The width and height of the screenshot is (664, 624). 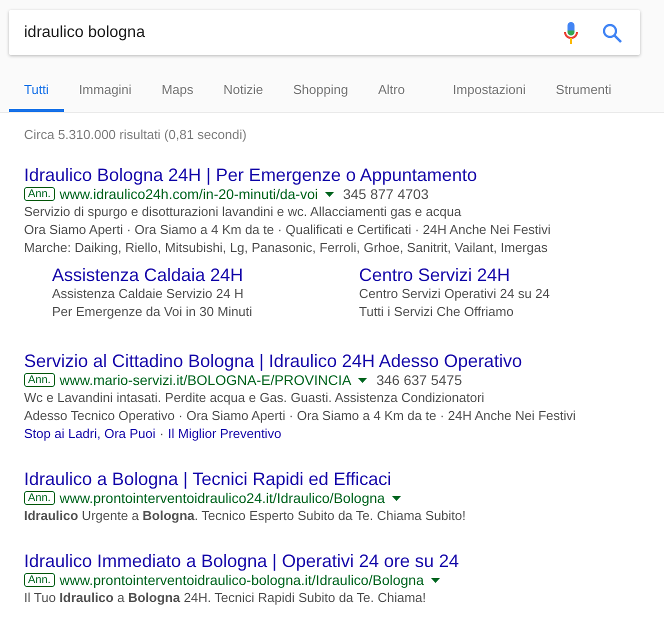 What do you see at coordinates (225, 434) in the screenshot?
I see `ad-link: Il Miglior Preventivo` at bounding box center [225, 434].